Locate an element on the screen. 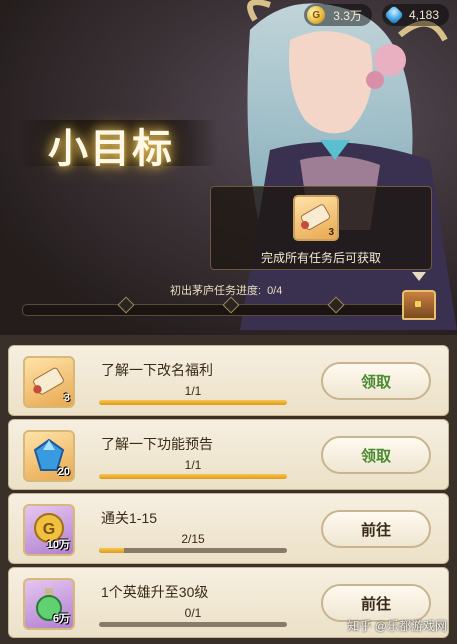 The height and width of the screenshot is (644, 457). item-count: 3 is located at coordinates (66, 398).